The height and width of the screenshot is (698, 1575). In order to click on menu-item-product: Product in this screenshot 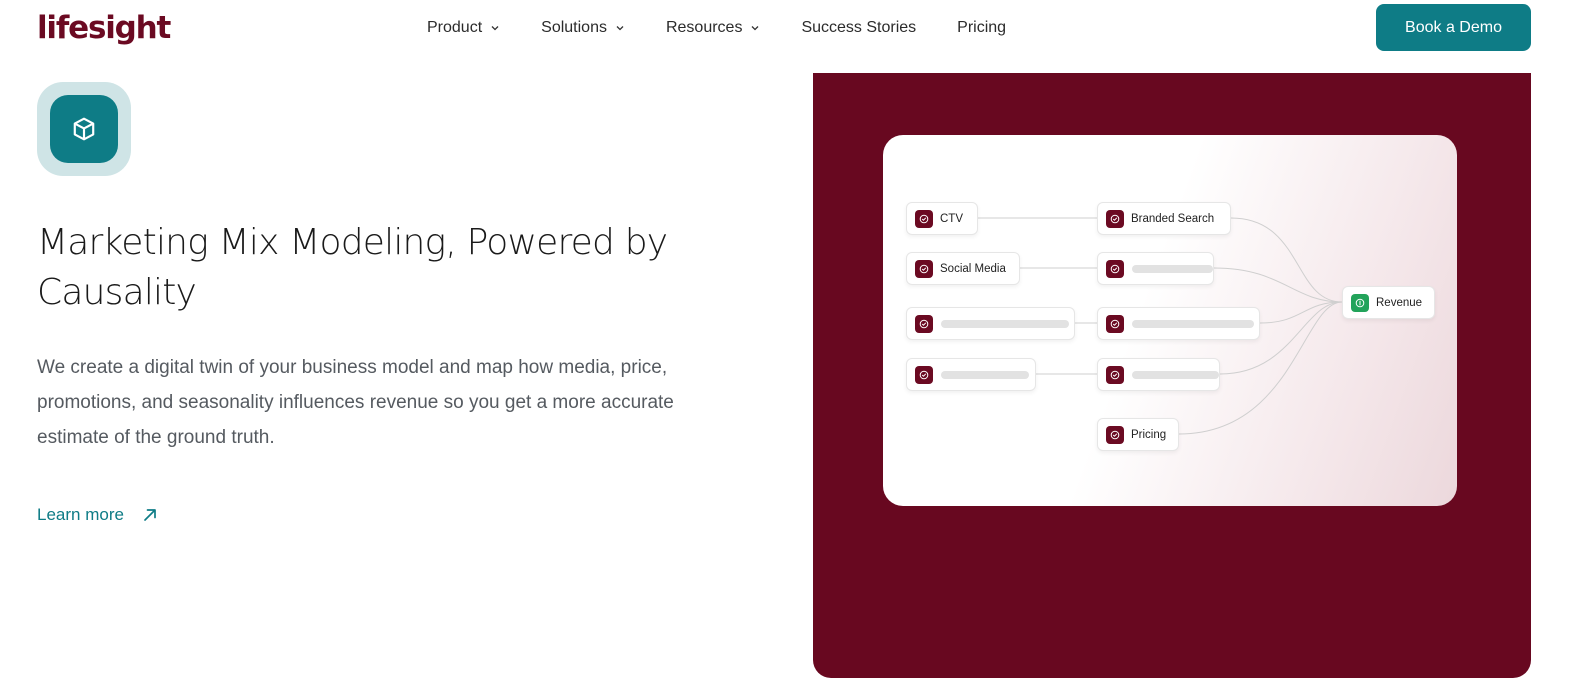, I will do `click(463, 28)`.